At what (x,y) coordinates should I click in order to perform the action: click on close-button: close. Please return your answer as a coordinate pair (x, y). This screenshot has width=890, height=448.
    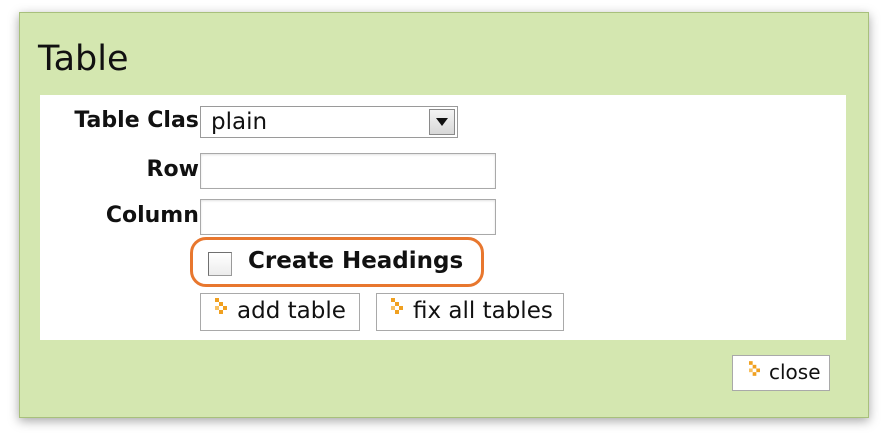
    Looking at the image, I should click on (781, 373).